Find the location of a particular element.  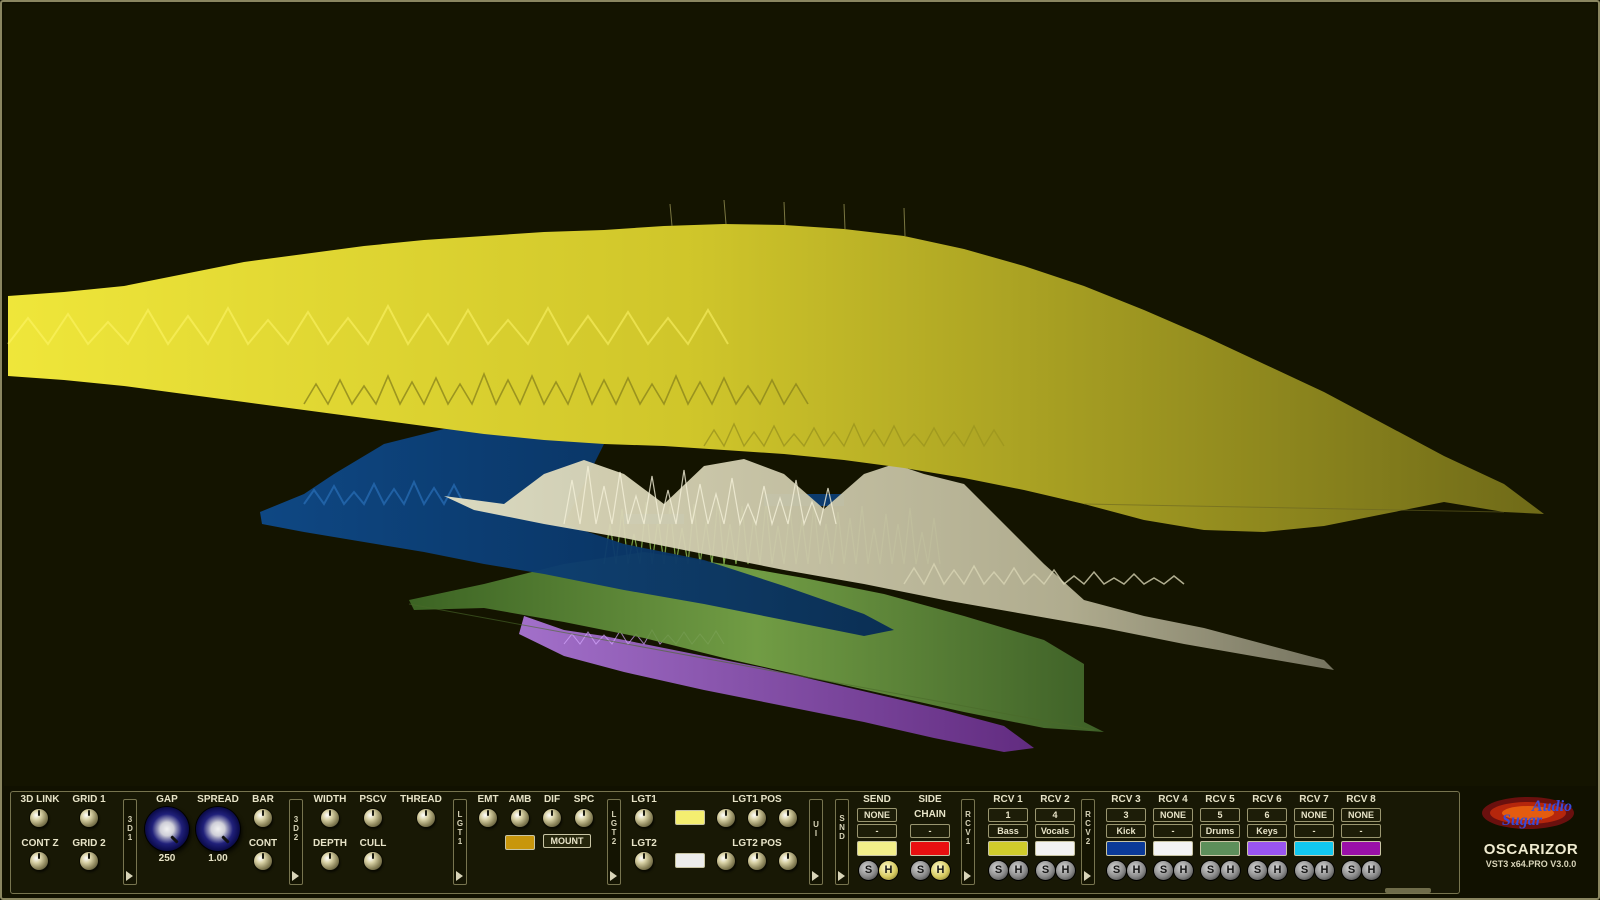

knob-lgt1-pos-z is located at coordinates (788, 818).